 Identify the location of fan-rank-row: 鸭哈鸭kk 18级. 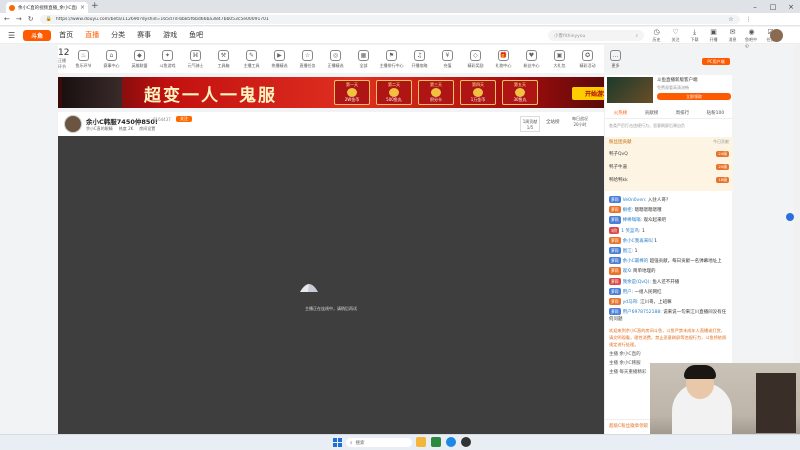
(669, 180).